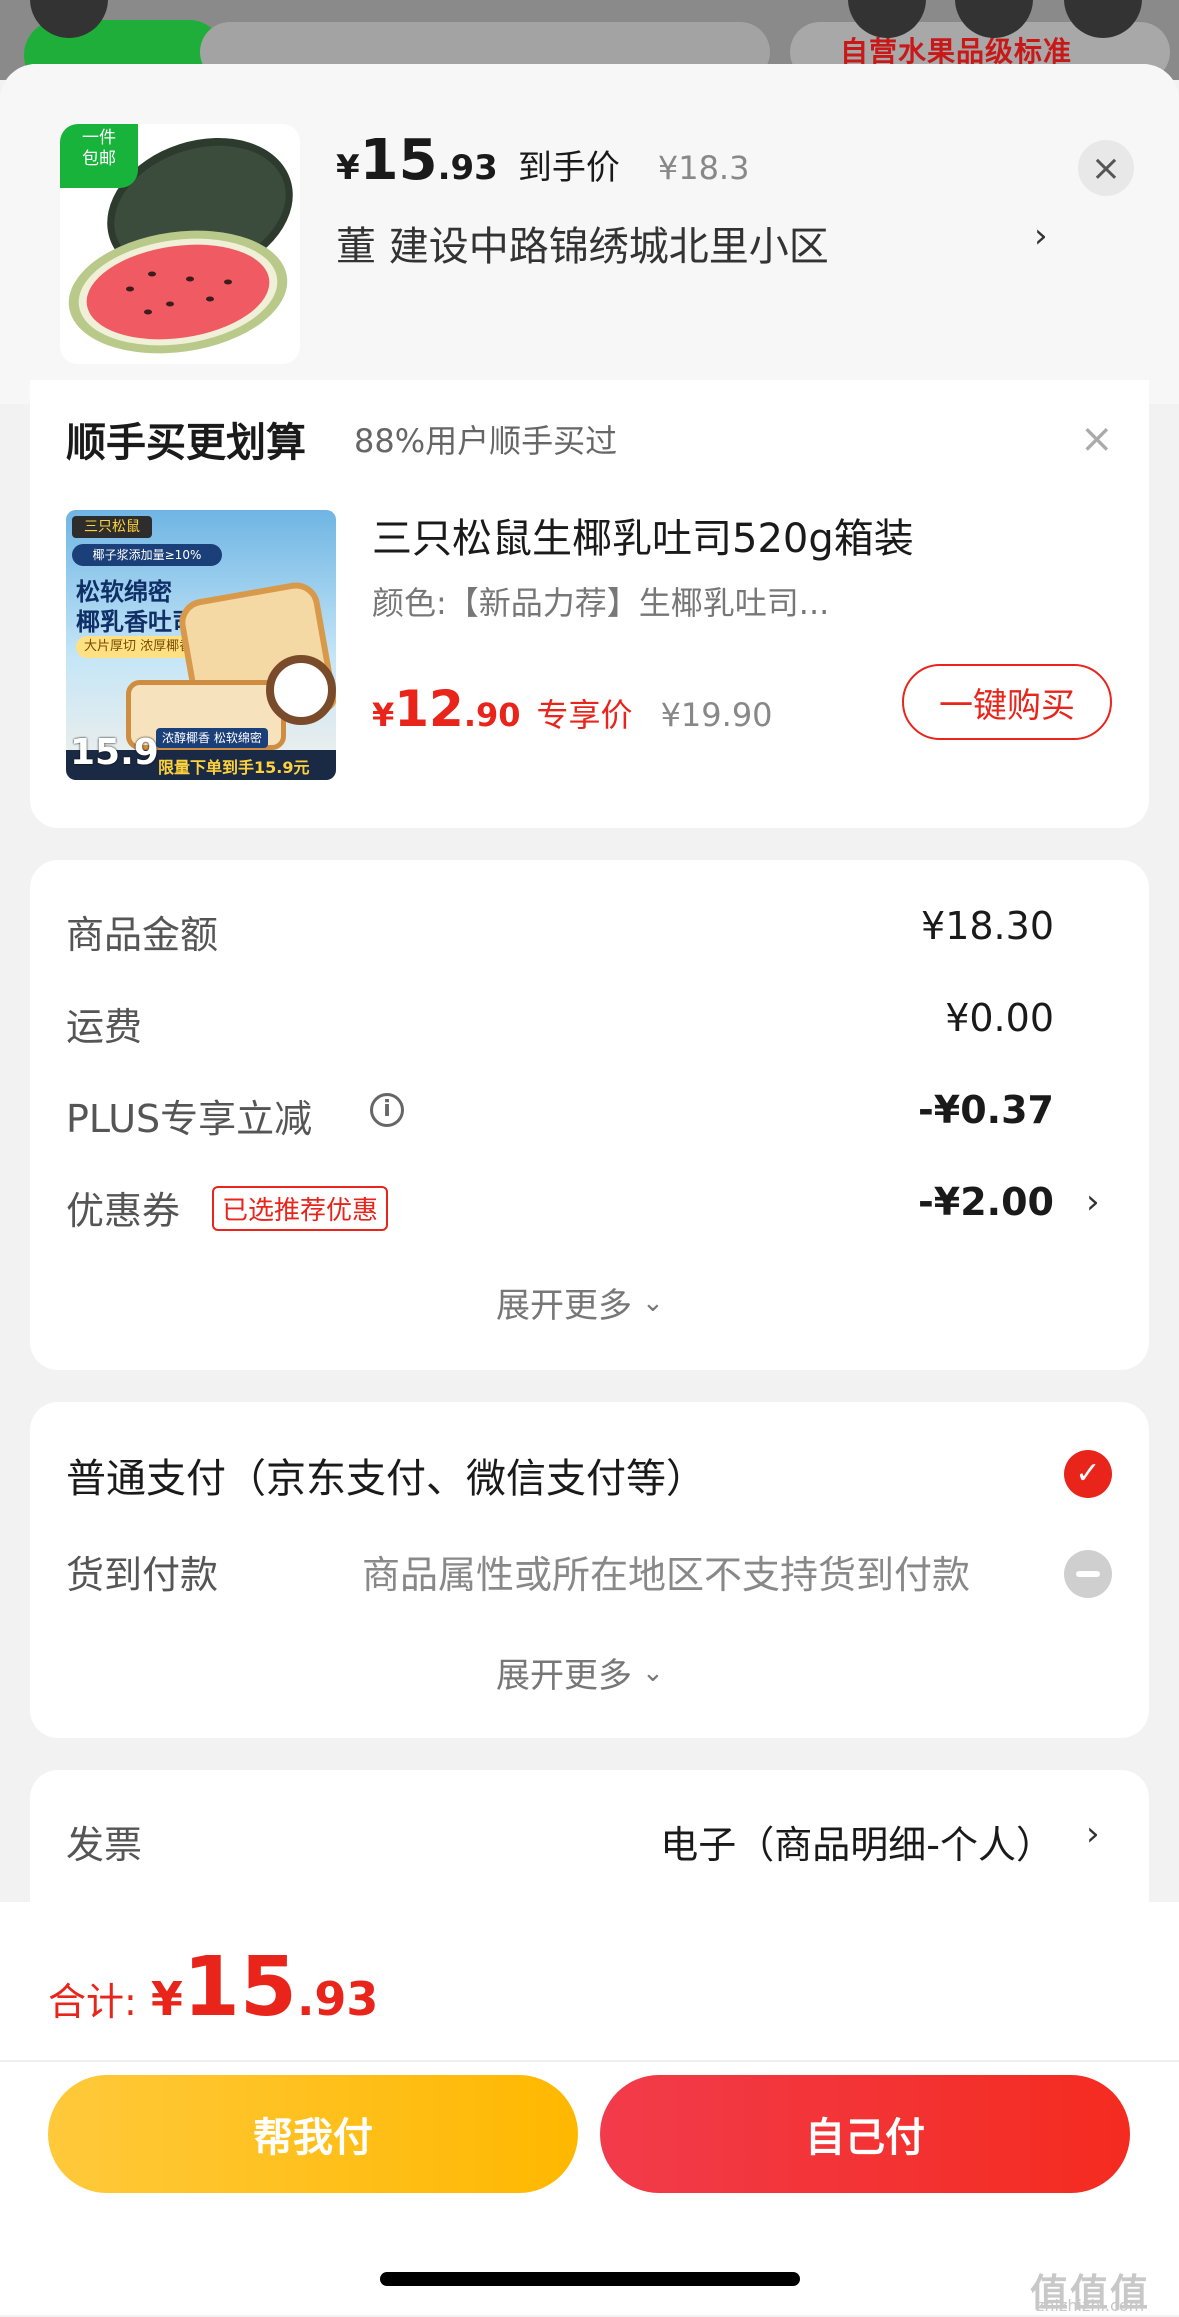 The width and height of the screenshot is (1179, 2317). Describe the element at coordinates (492, 715) in the screenshot. I see `price-dec: .90` at that location.